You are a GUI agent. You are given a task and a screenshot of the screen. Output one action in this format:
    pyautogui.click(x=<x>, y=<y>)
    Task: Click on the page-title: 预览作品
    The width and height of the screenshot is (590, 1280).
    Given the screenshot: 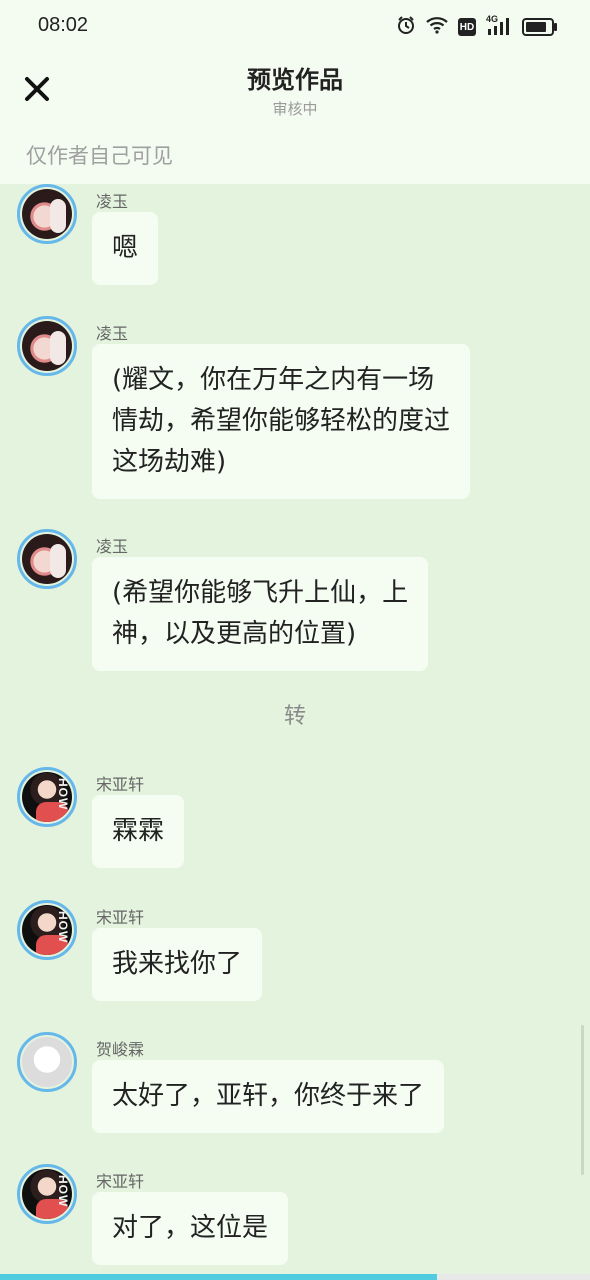 What is the action you would take?
    pyautogui.click(x=295, y=80)
    